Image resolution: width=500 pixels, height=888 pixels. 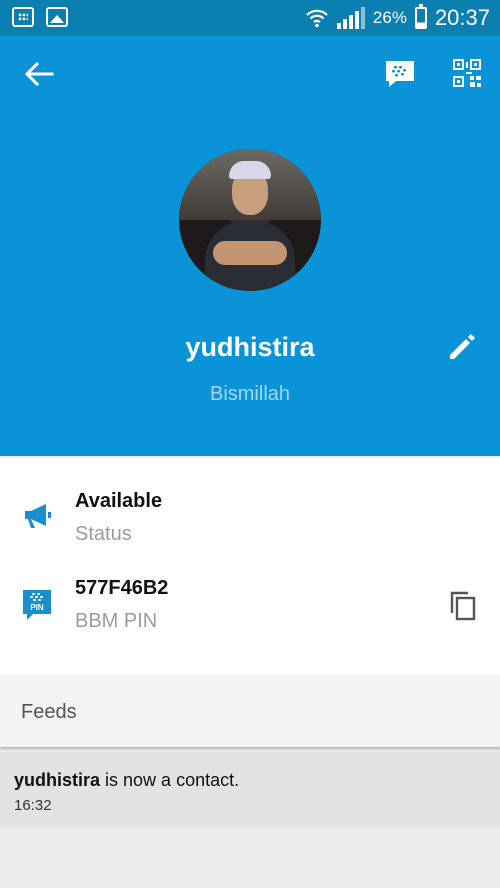 What do you see at coordinates (37, 607) in the screenshot?
I see `pin-badge-text: PIN` at bounding box center [37, 607].